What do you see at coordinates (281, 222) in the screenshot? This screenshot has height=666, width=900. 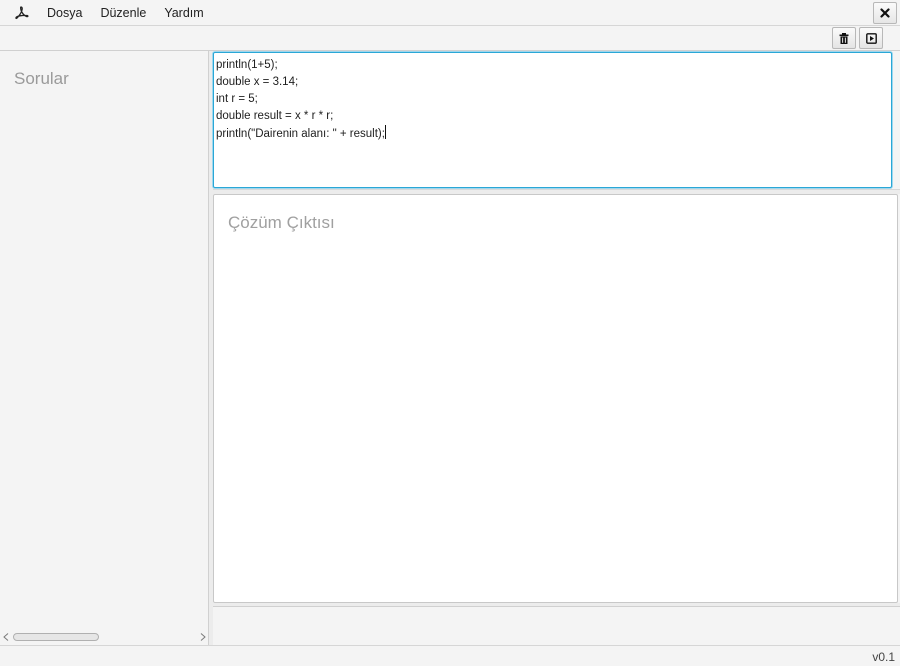 I see `output-title: Çözüm Çıktısı` at bounding box center [281, 222].